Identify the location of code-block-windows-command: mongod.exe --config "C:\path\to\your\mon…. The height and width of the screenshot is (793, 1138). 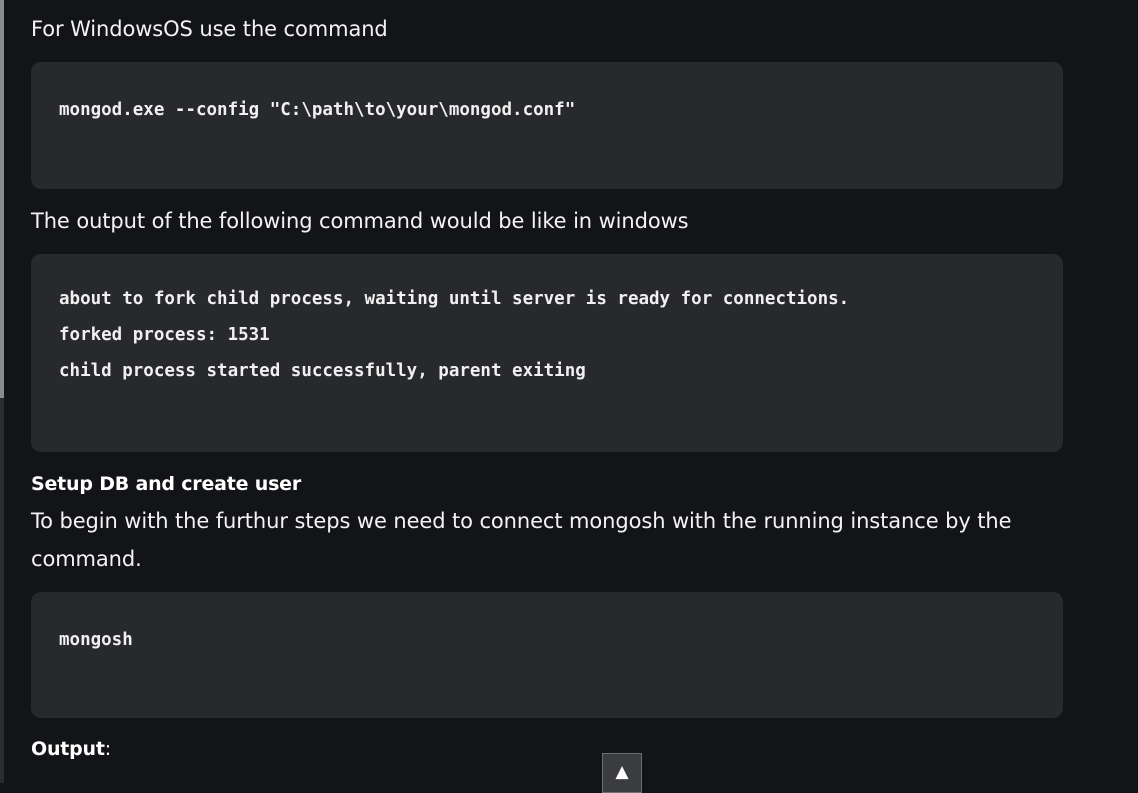
(547, 125).